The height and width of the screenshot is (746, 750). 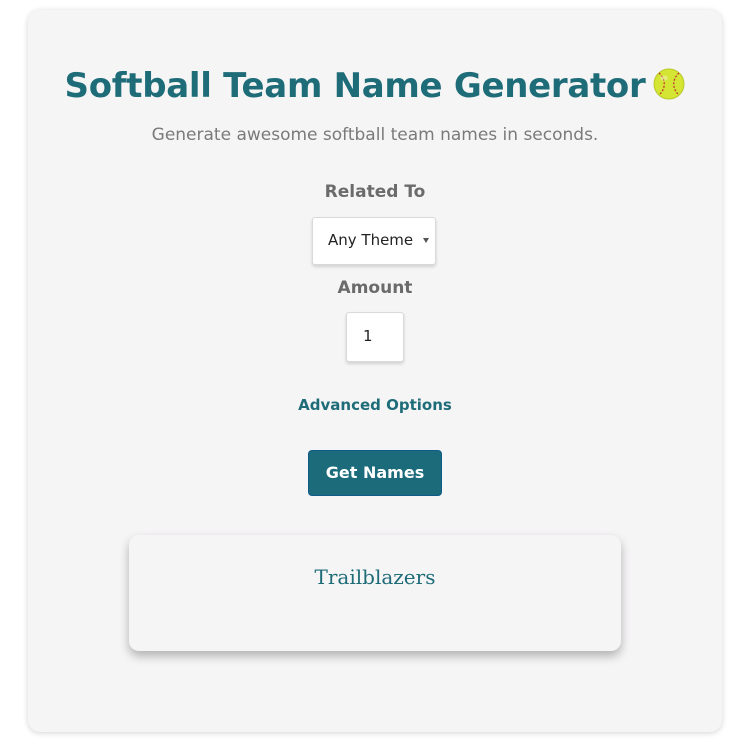 I want to click on related-to-label: Related To, so click(x=375, y=192).